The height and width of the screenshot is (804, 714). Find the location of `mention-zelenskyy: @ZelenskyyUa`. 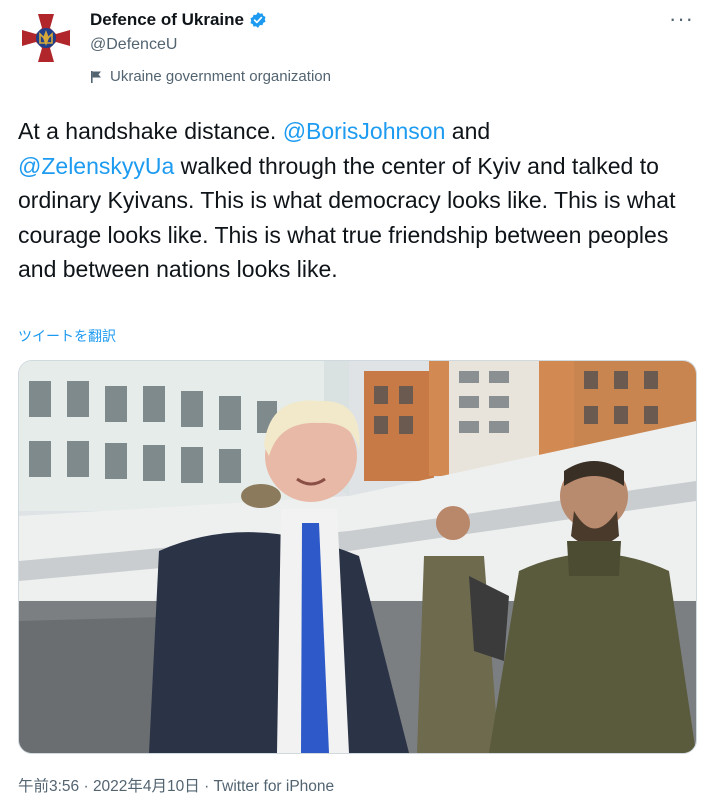

mention-zelenskyy: @ZelenskyyUa is located at coordinates (96, 166).